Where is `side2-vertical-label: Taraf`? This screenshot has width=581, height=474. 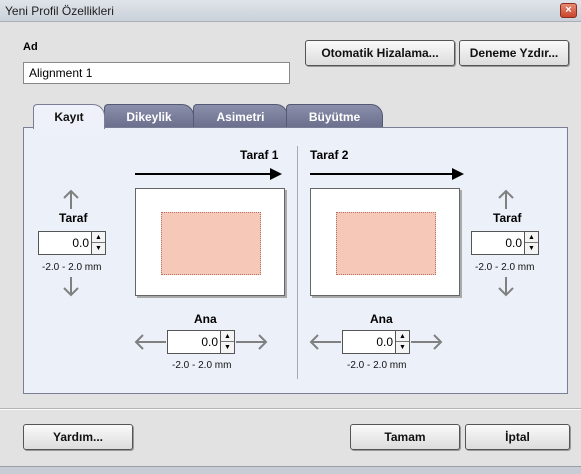 side2-vertical-label: Taraf is located at coordinates (507, 218).